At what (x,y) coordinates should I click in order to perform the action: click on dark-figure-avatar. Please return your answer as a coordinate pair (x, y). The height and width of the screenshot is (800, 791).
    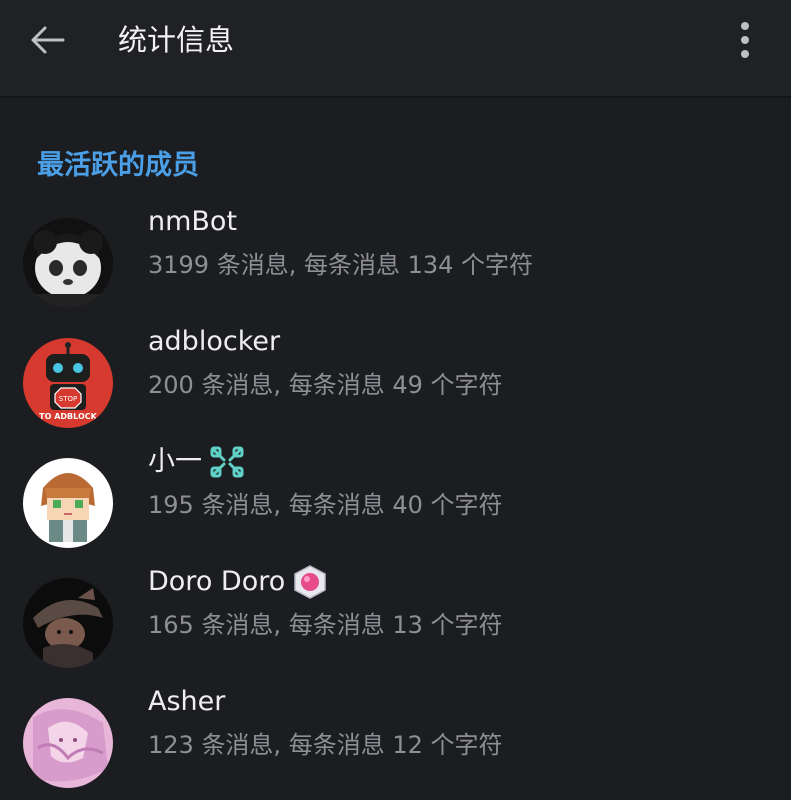
    Looking at the image, I should click on (68, 623).